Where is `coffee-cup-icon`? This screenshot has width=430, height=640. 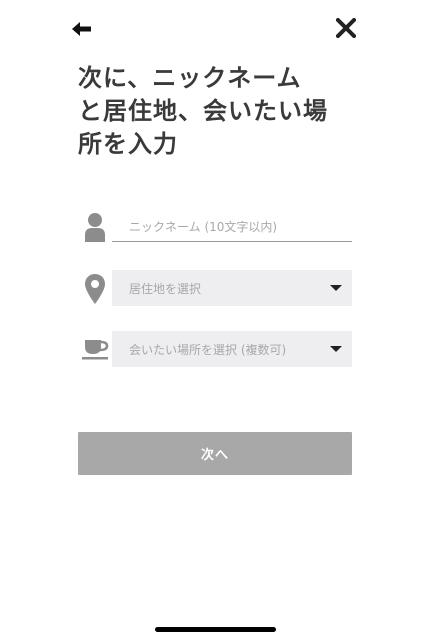 coffee-cup-icon is located at coordinates (96, 349).